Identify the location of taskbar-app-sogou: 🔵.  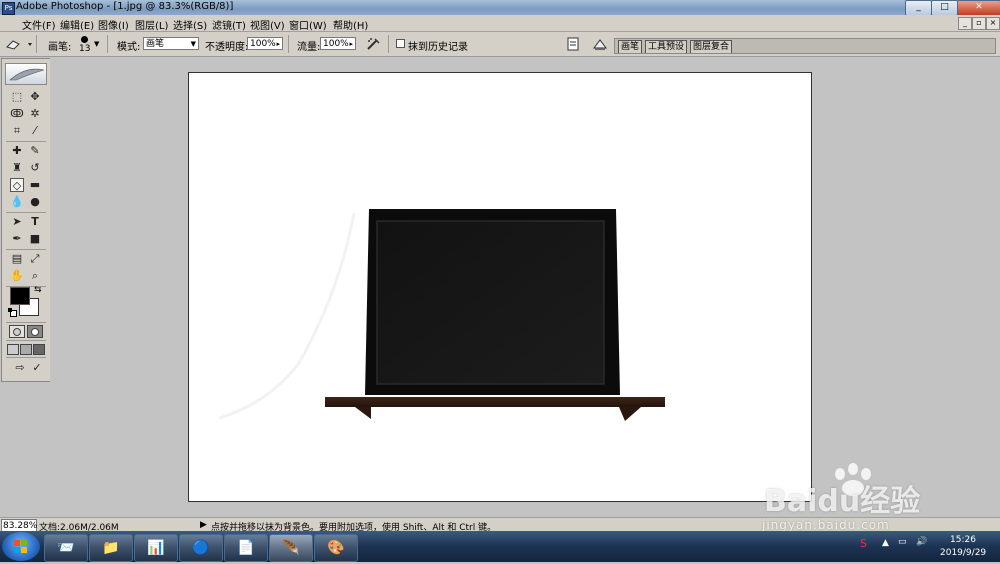
(201, 548).